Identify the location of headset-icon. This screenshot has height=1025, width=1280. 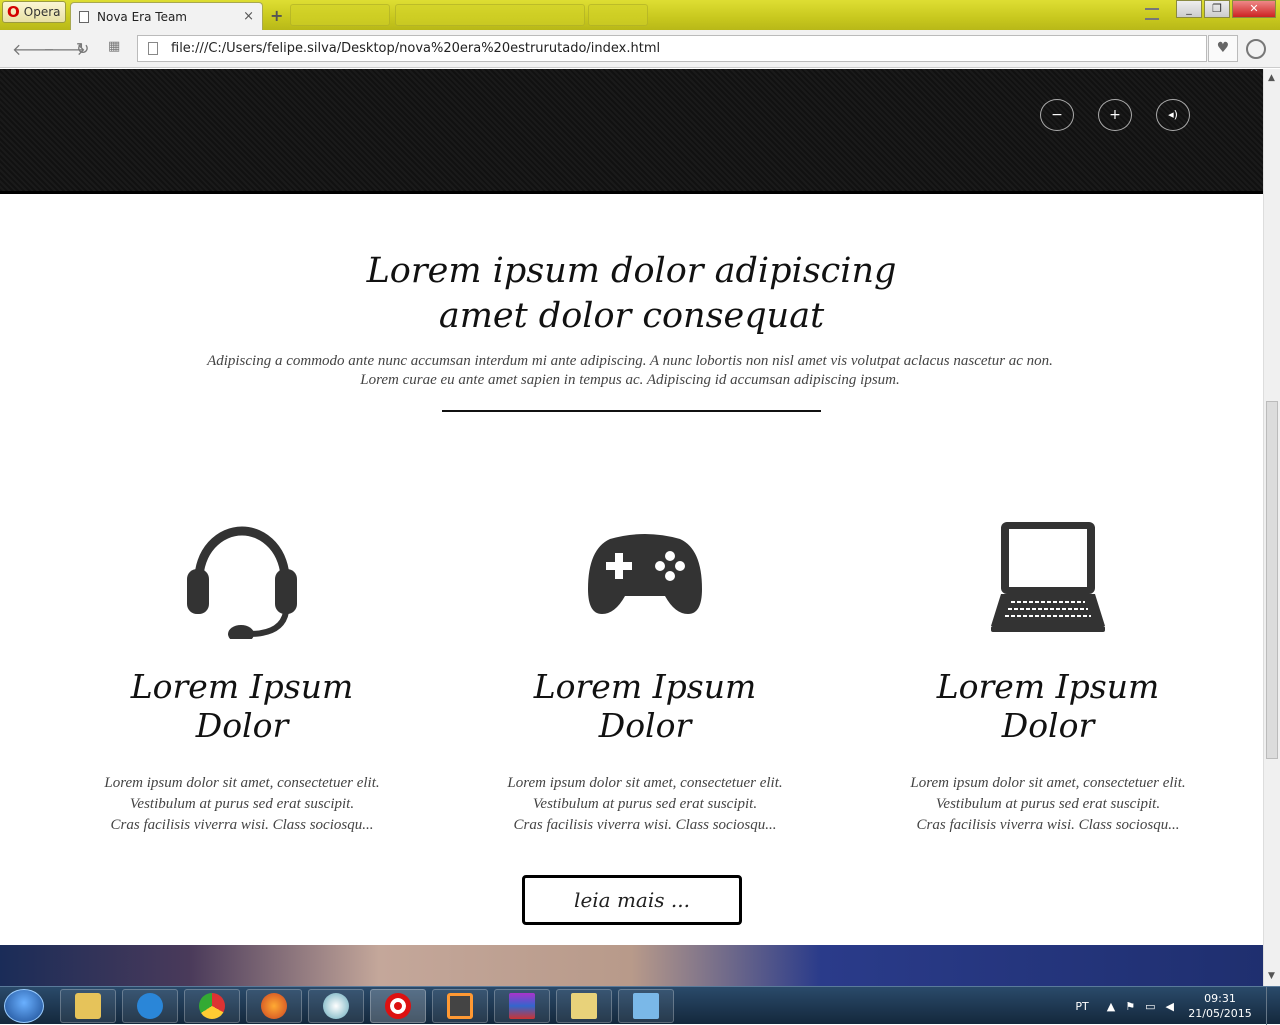
(242, 582).